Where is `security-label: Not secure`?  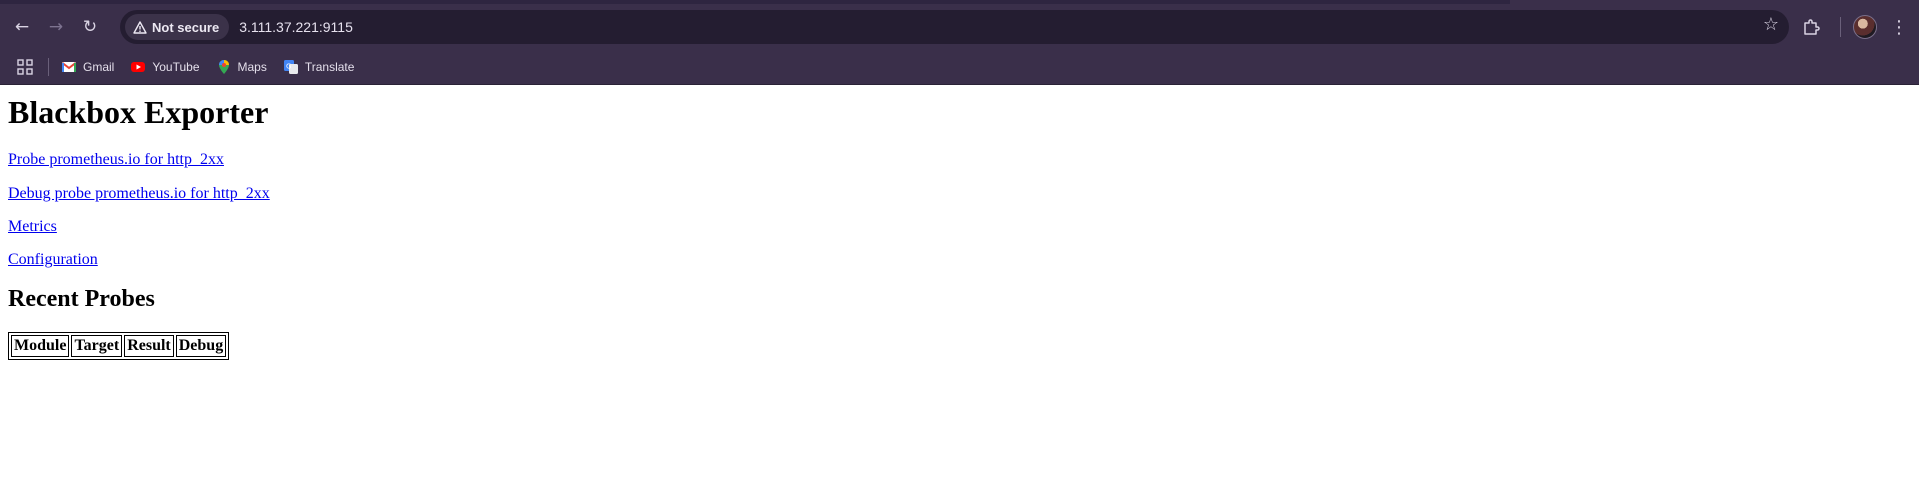 security-label: Not secure is located at coordinates (186, 27).